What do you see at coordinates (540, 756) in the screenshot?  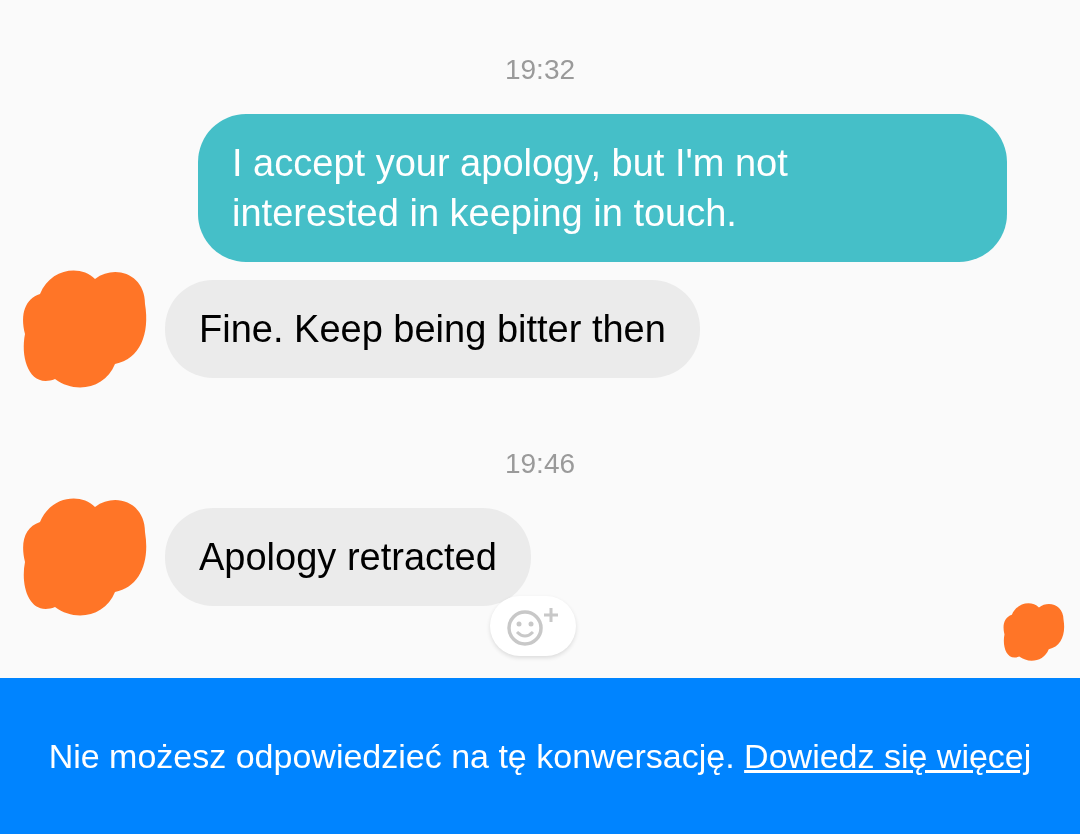 I see `notice-text: Nie możesz odpowiedzieć na tę konwersację. Dowiedz się więcej` at bounding box center [540, 756].